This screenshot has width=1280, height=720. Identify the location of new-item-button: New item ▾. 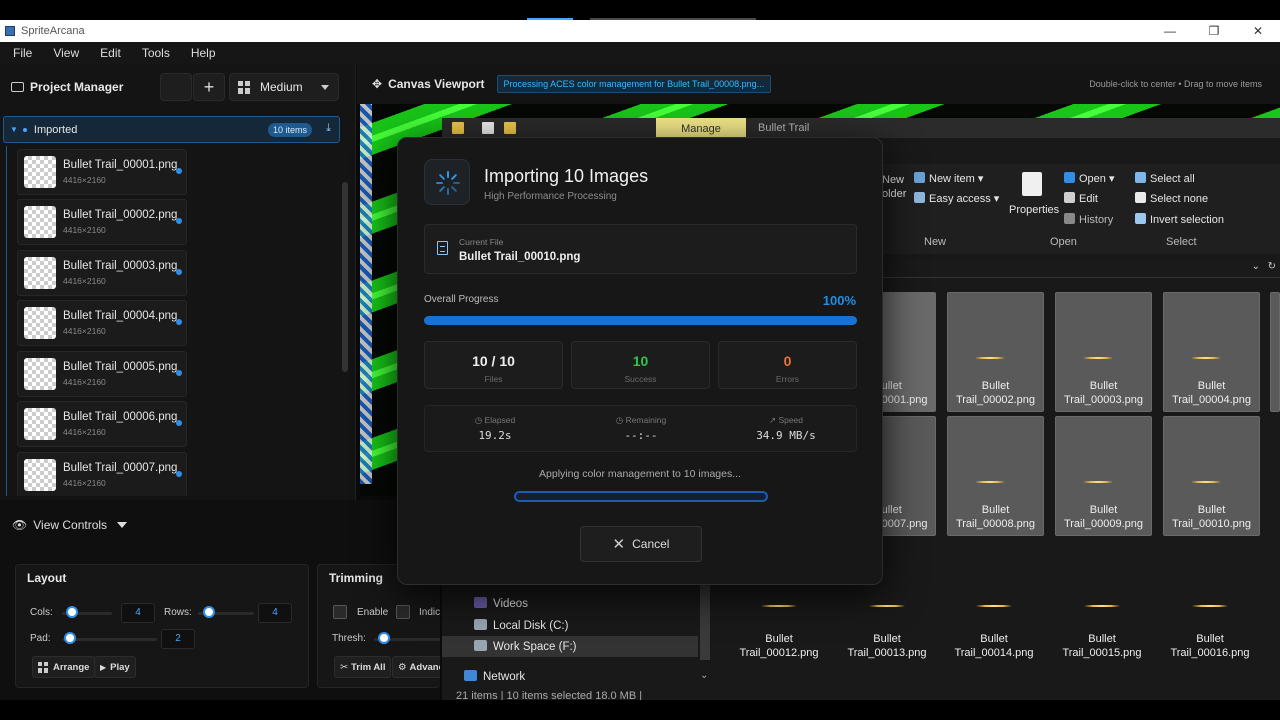
(948, 178).